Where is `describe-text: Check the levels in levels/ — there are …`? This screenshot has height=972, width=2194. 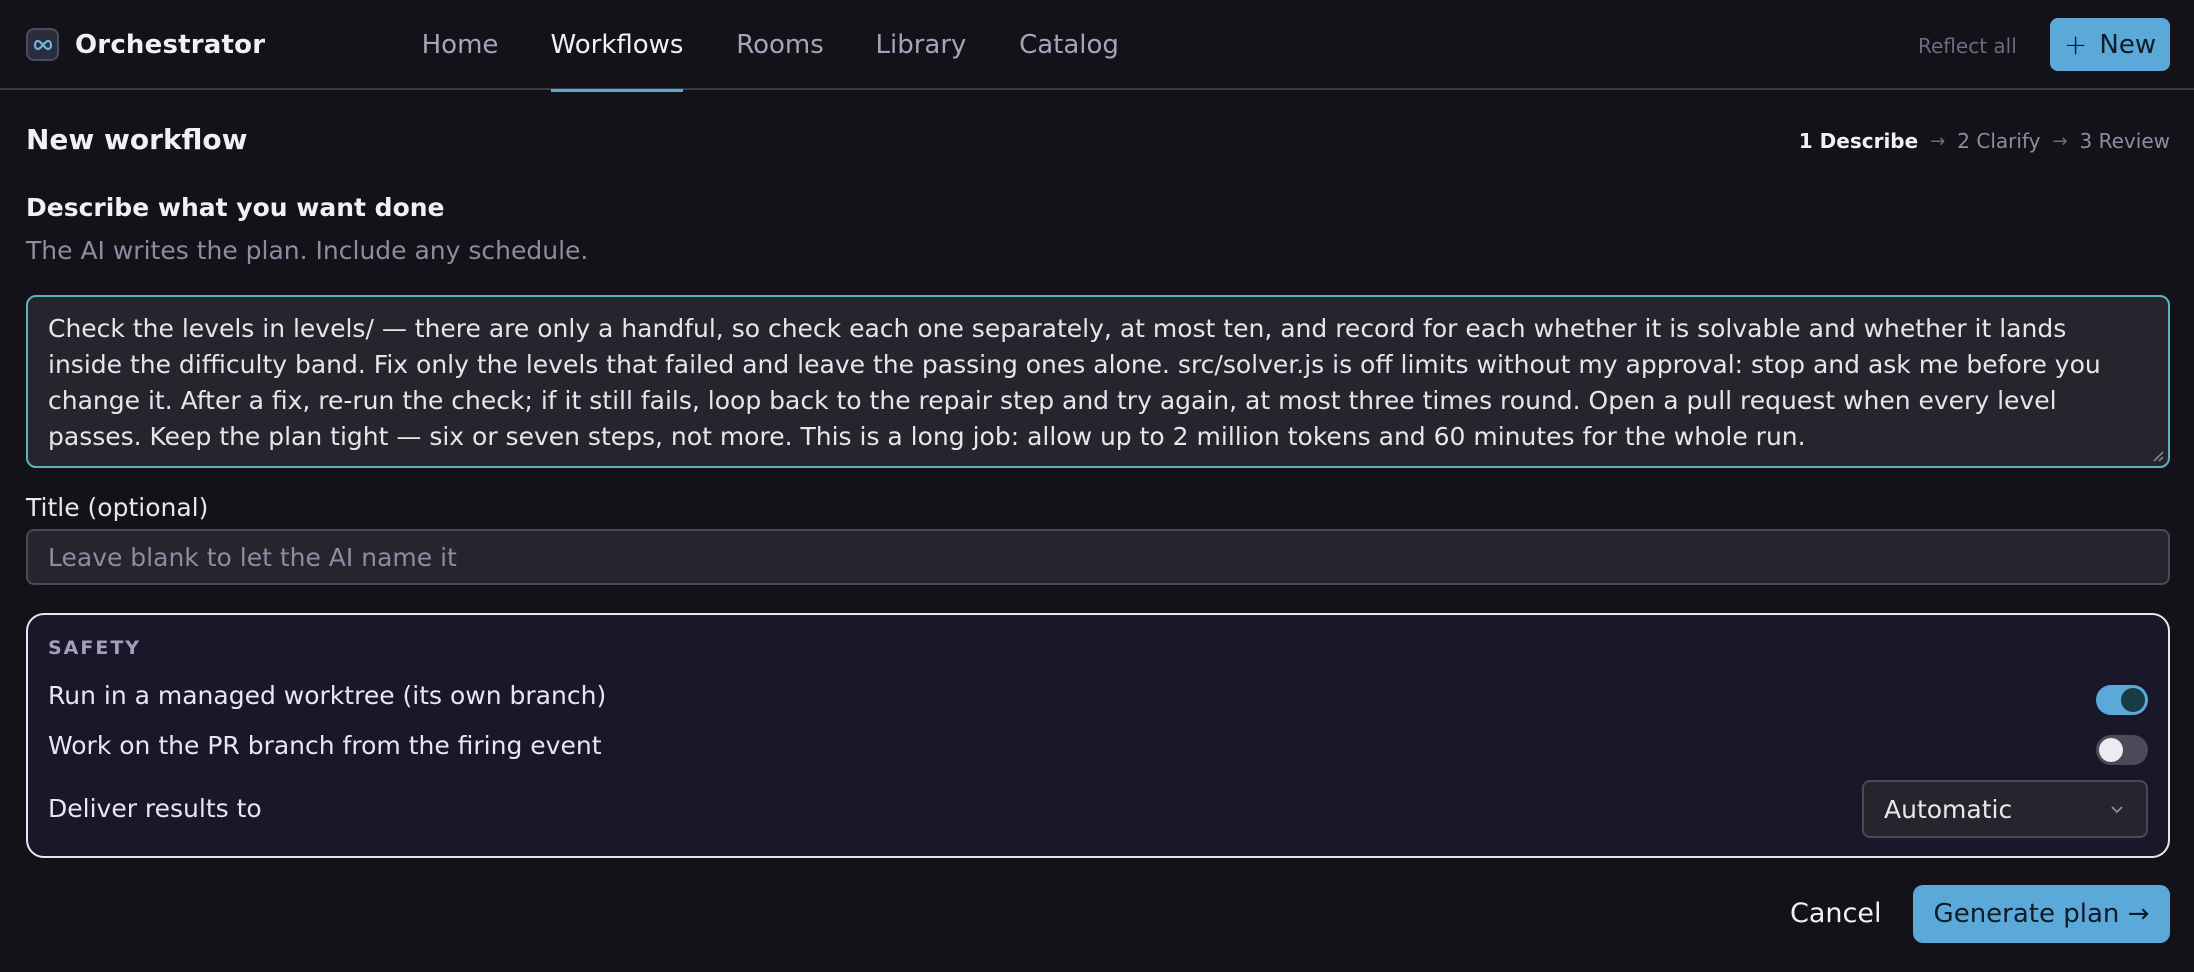
describe-text: Check the levels in levels/ — there are … is located at coordinates (1074, 382).